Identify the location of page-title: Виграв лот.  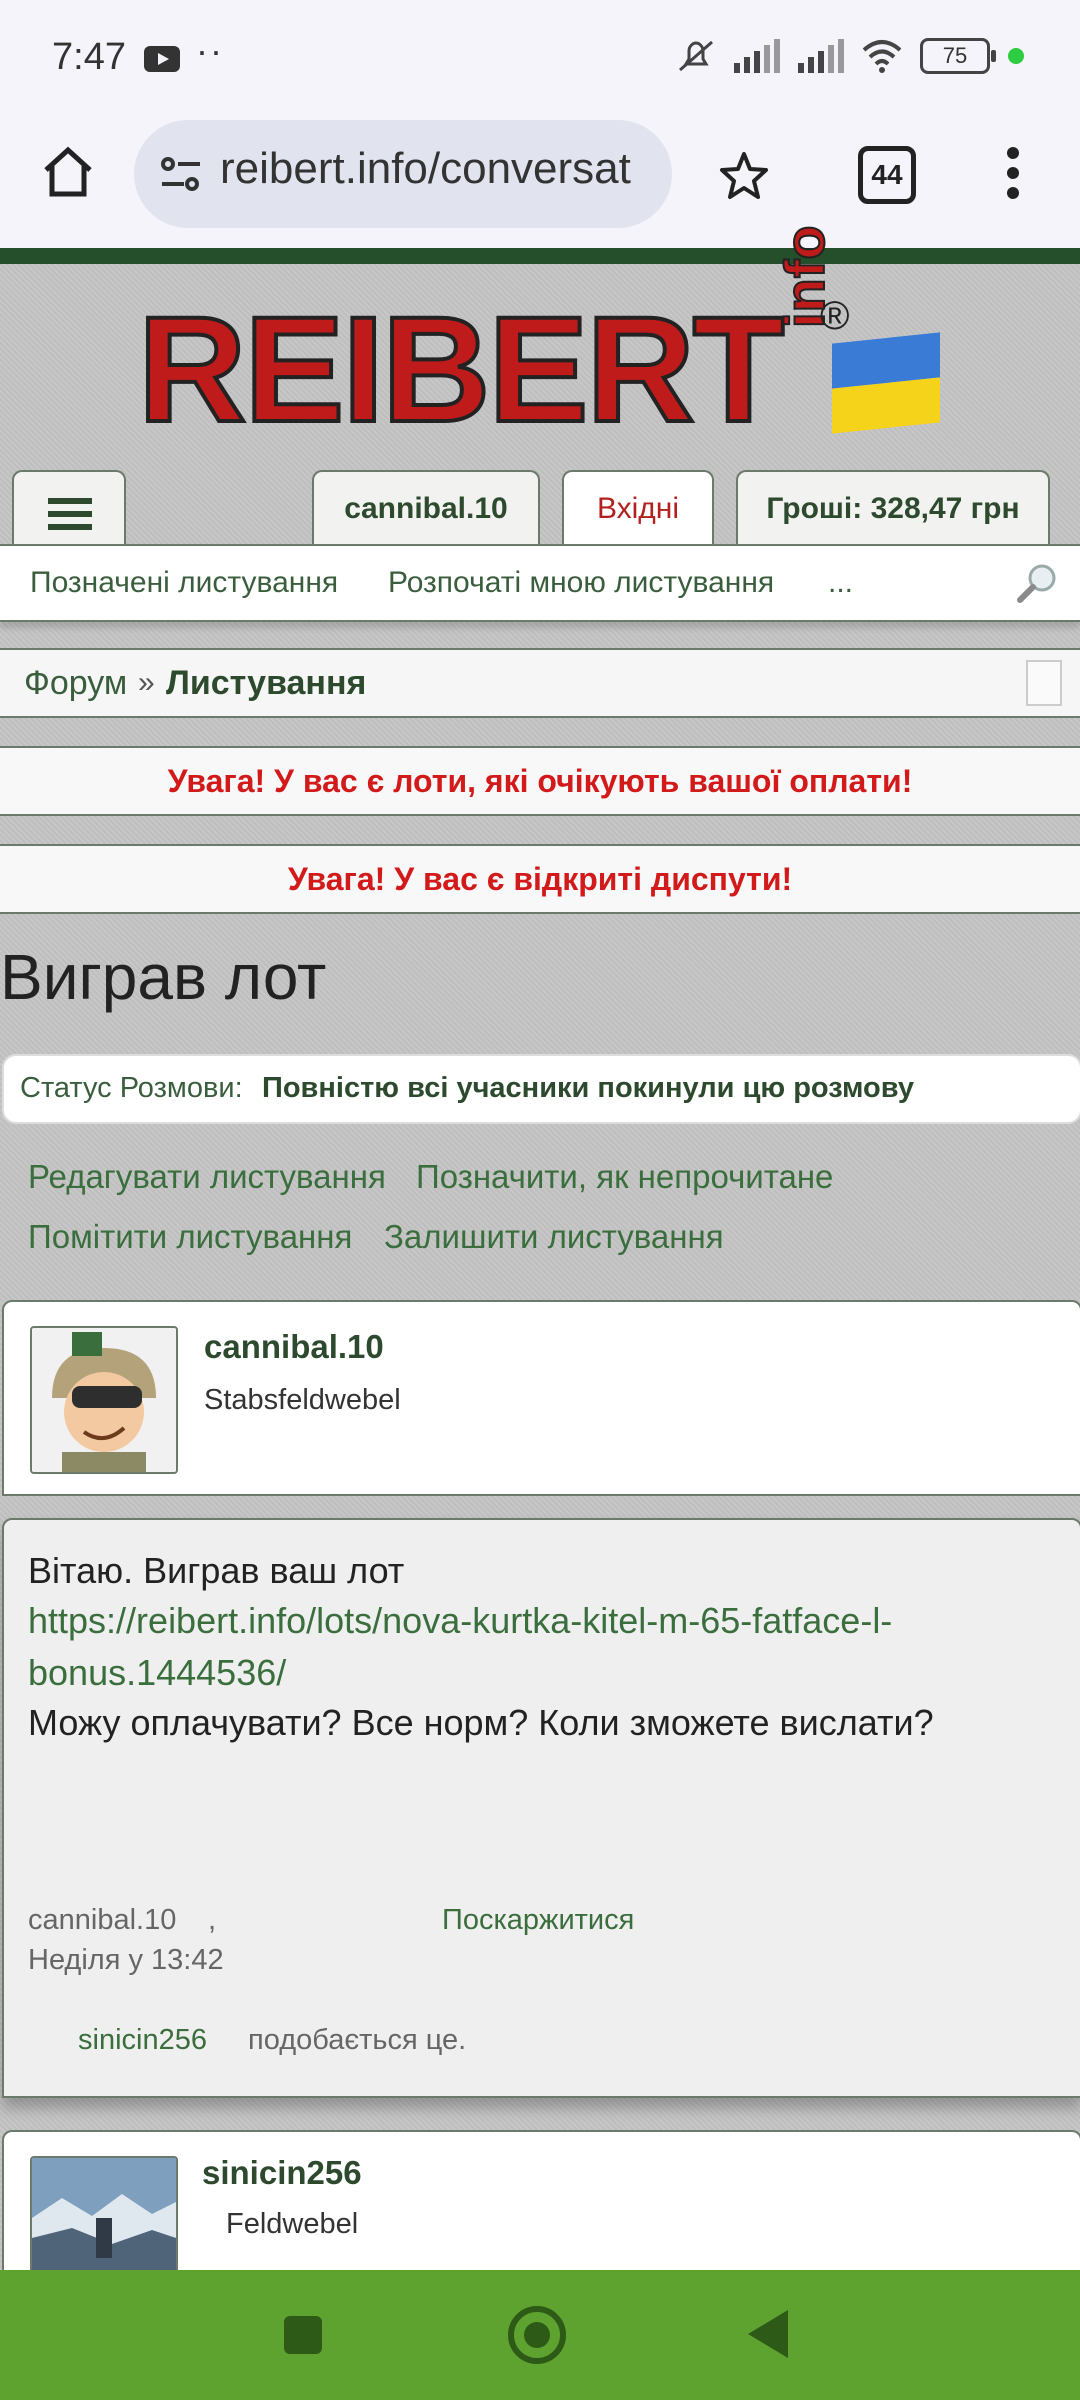
(163, 977).